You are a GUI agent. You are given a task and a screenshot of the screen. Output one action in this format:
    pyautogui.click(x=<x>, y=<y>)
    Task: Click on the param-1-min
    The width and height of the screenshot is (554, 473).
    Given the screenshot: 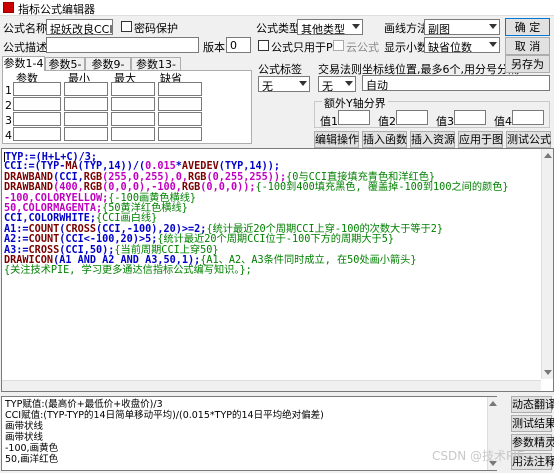 What is the action you would take?
    pyautogui.click(x=86, y=89)
    